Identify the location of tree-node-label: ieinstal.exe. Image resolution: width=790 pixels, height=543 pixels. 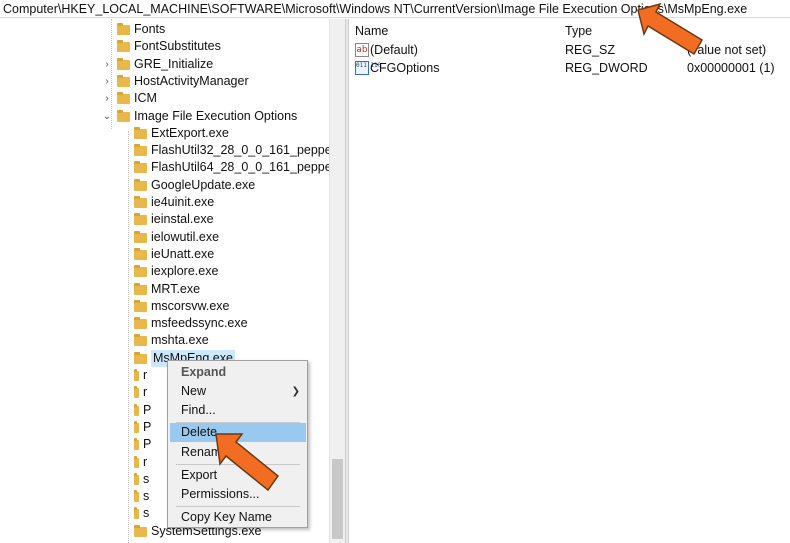
(182, 219).